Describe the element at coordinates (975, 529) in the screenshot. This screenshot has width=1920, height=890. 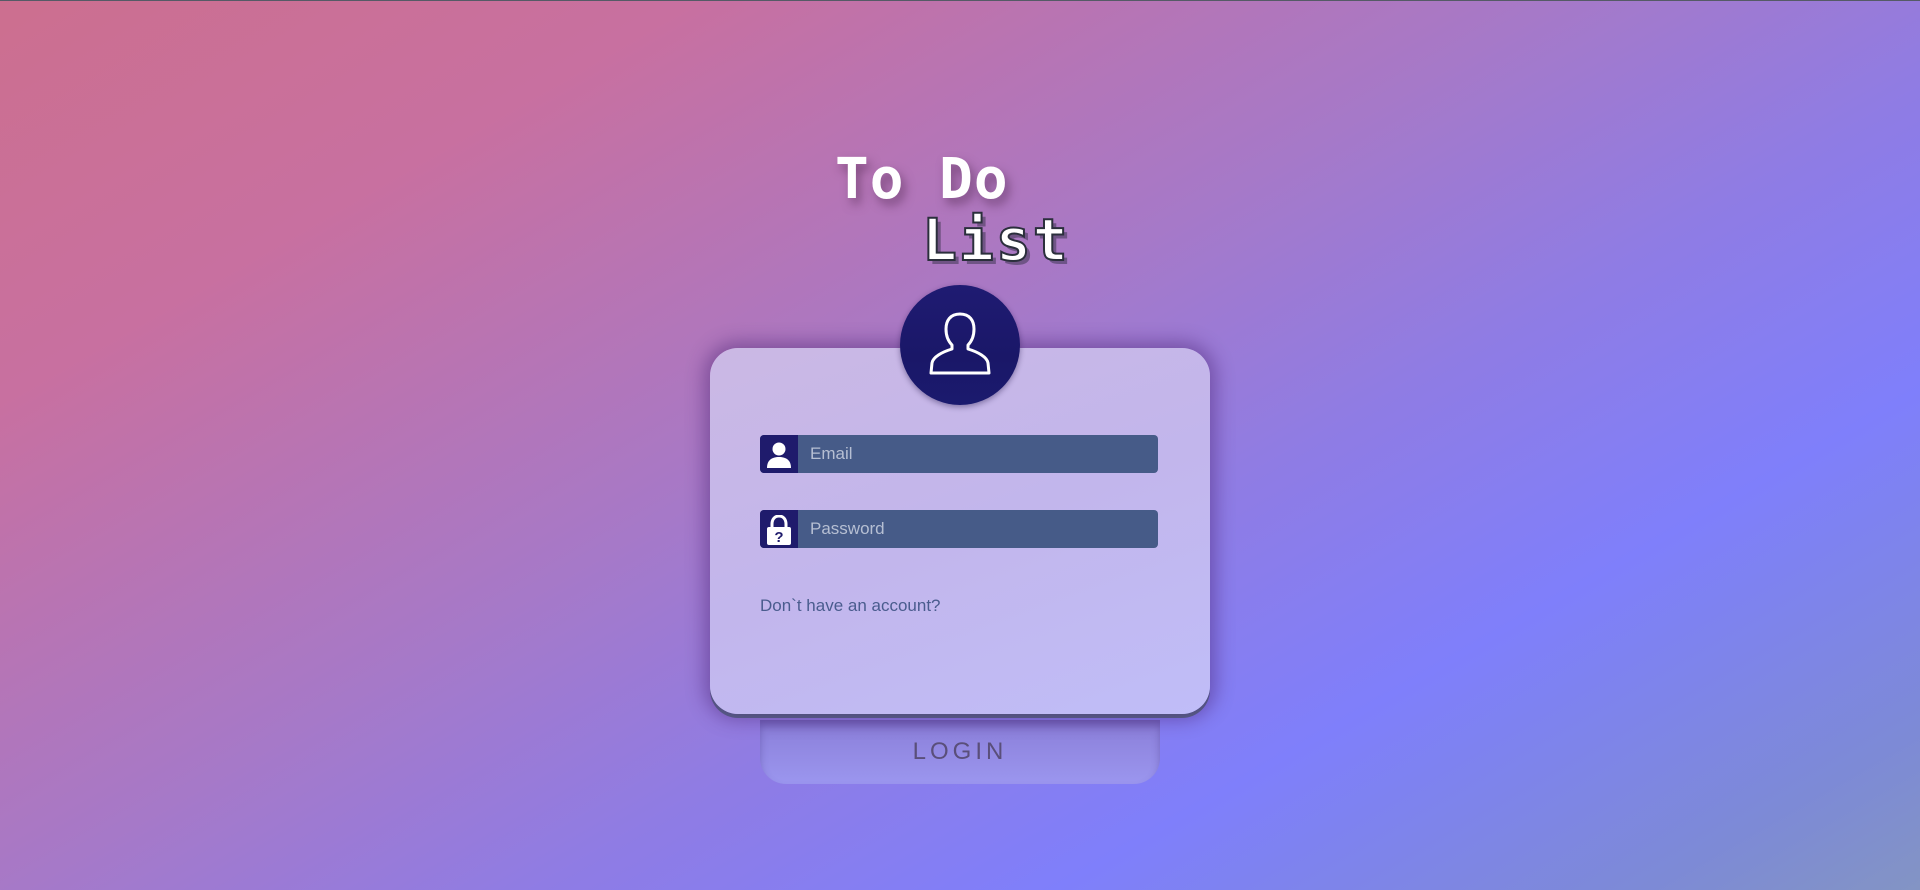
I see `password-input` at that location.